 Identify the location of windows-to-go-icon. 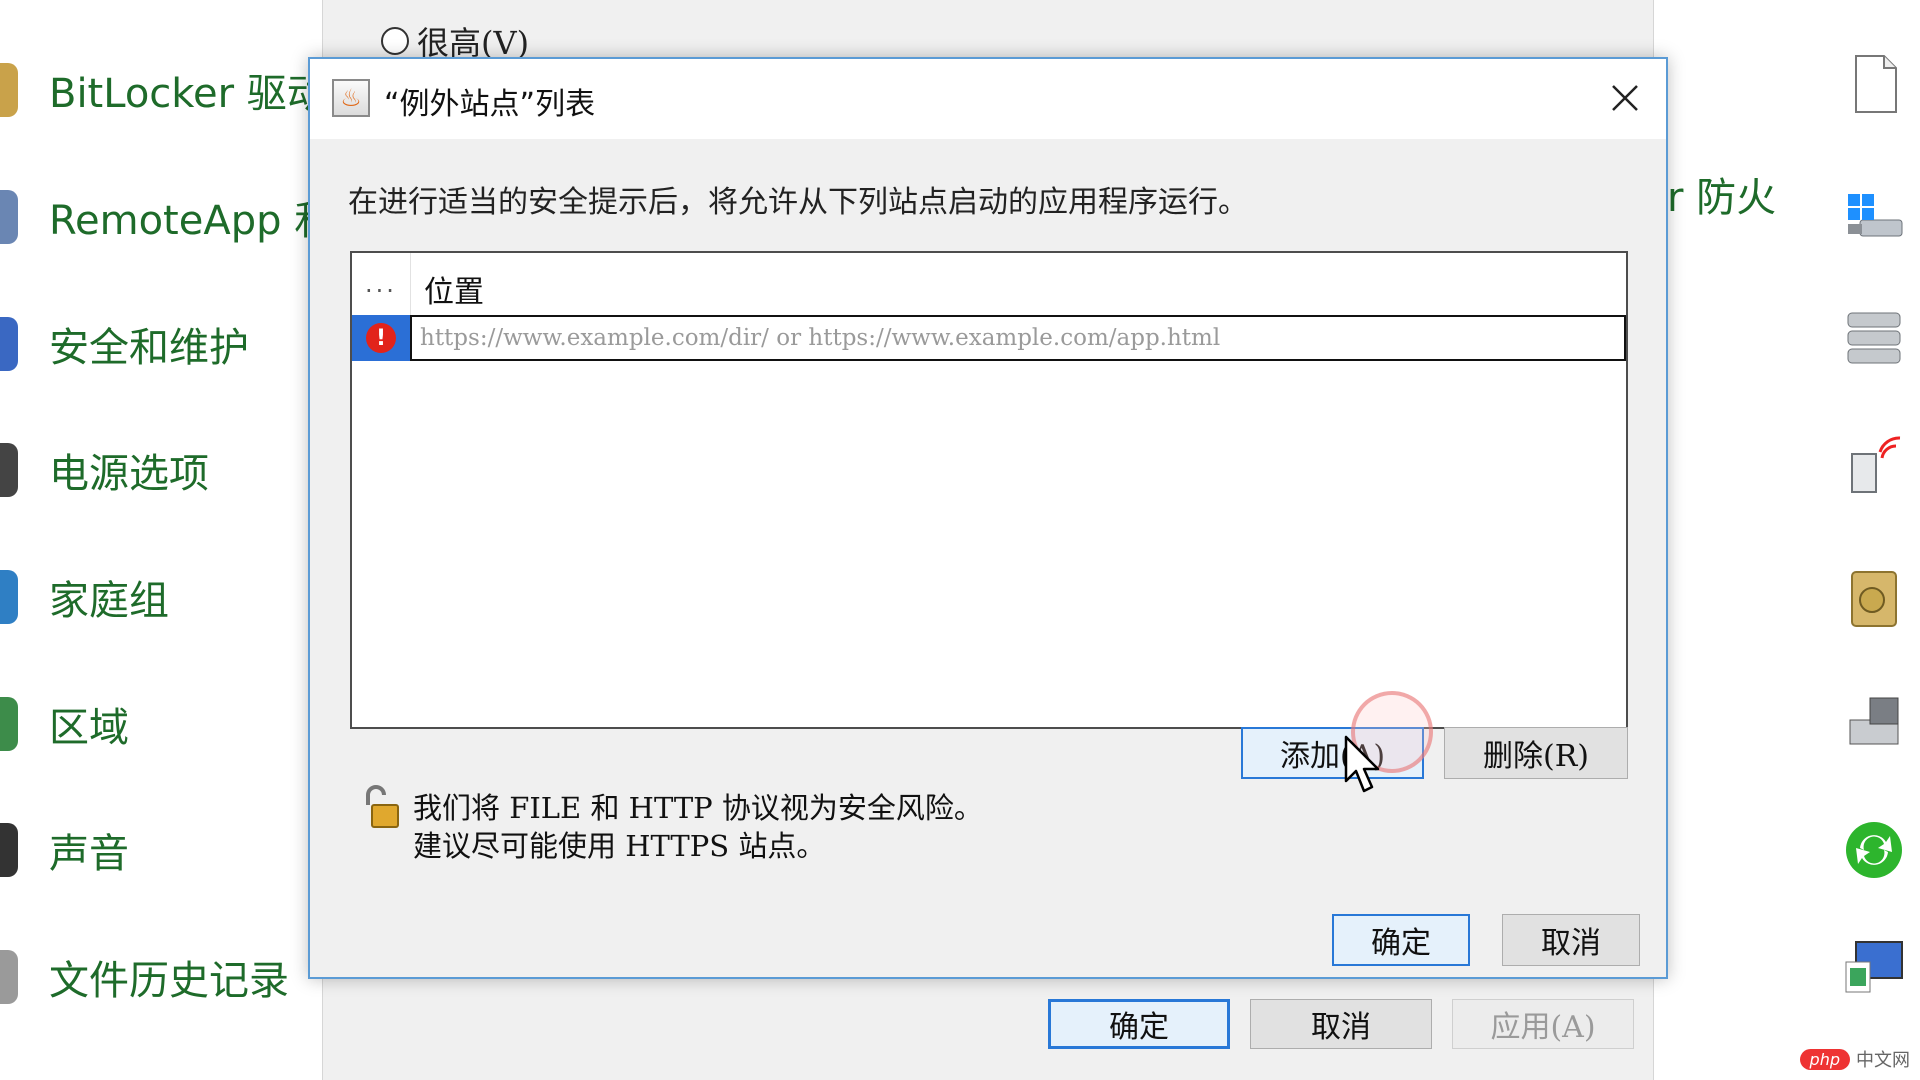
(1874, 222).